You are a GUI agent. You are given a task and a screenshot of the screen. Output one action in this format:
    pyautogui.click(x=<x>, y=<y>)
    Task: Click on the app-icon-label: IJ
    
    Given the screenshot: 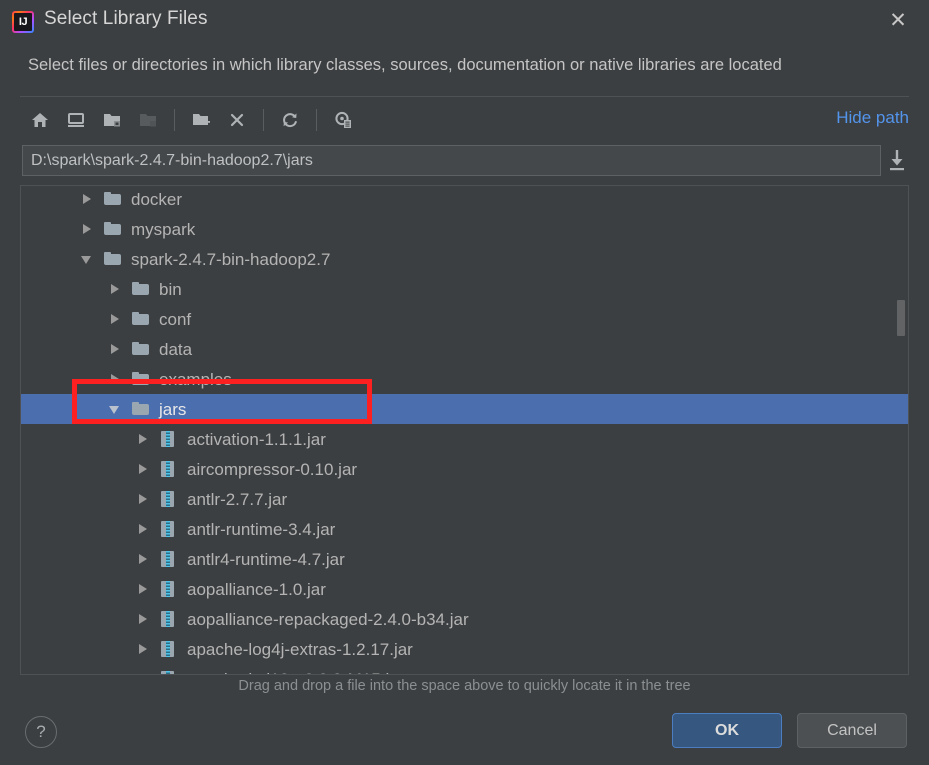 What is the action you would take?
    pyautogui.click(x=23, y=22)
    